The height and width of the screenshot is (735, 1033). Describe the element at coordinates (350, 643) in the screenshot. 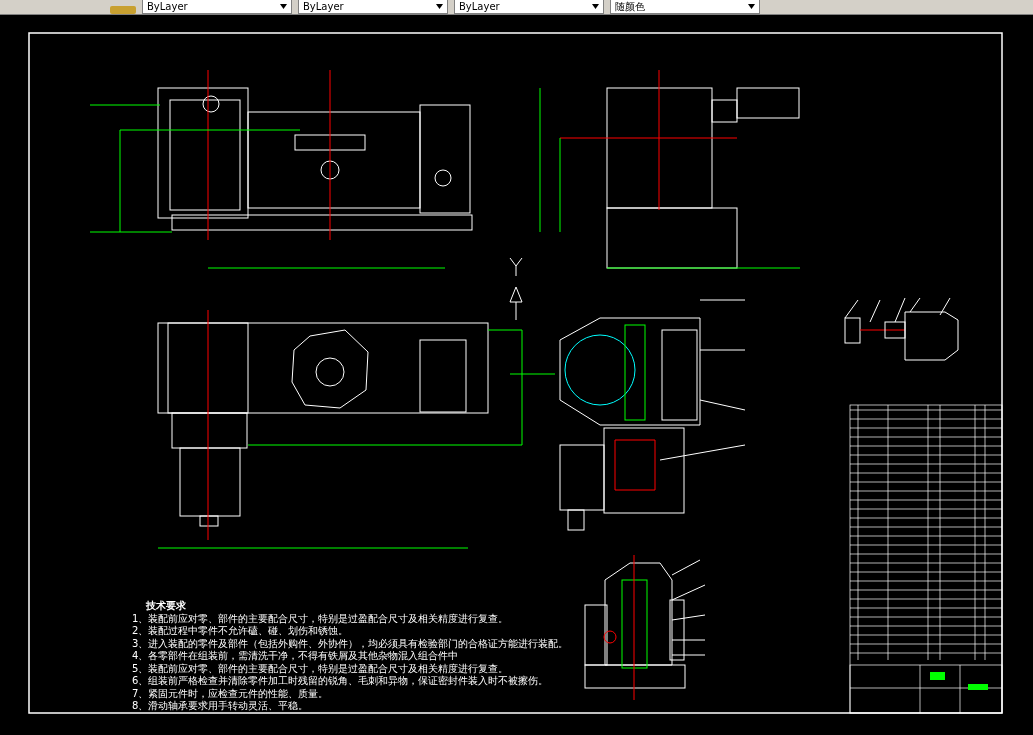

I see `requirement-text: 3、进入装配的零件及部件（包括外购件、外协件），均必须具有检验部门的合格证方能进行装配。` at that location.